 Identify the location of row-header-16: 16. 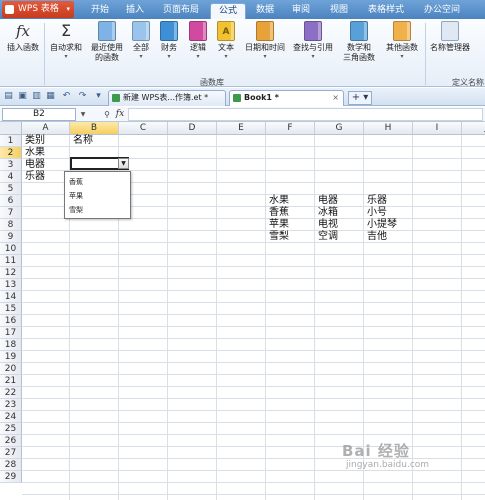
(11, 321).